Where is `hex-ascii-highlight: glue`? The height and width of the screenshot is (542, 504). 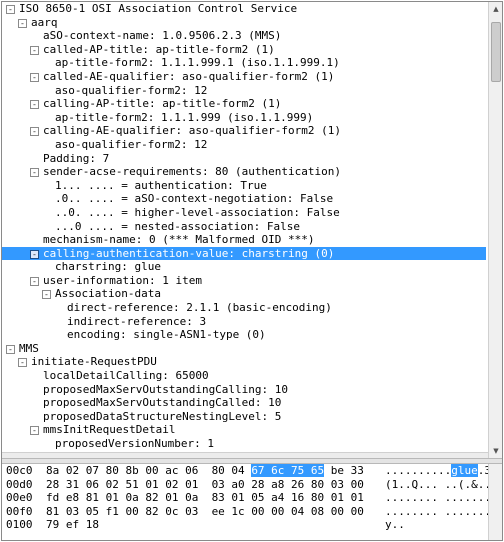 hex-ascii-highlight: glue is located at coordinates (464, 470).